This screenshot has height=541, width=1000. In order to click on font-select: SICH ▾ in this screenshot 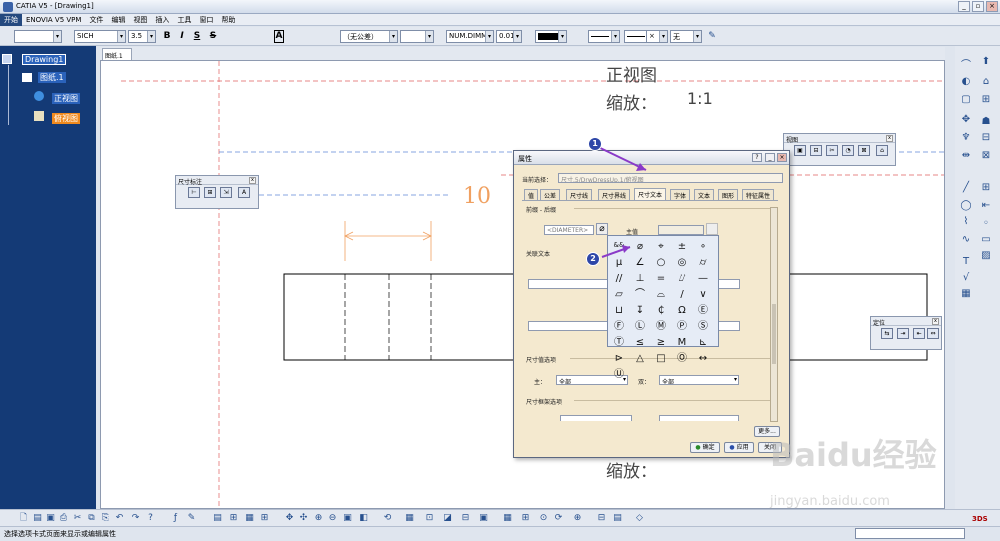, I will do `click(100, 36)`.